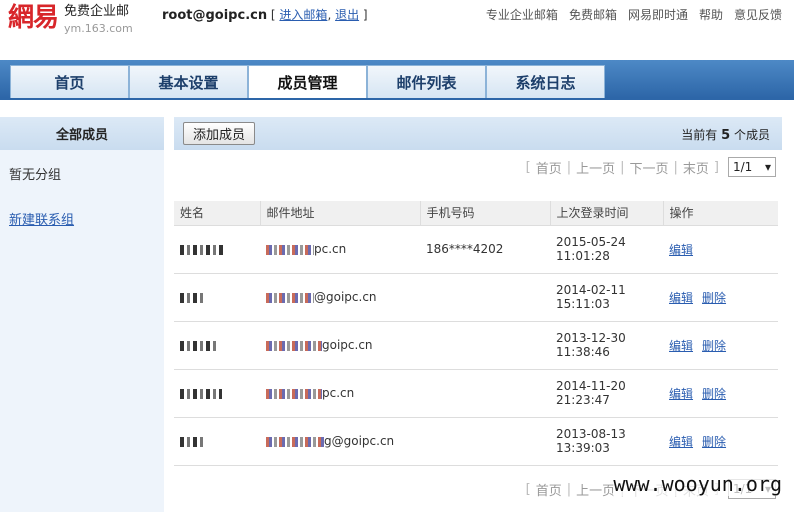 This screenshot has height=512, width=794. What do you see at coordinates (716, 167) in the screenshot?
I see `pager-bracket: ]` at bounding box center [716, 167].